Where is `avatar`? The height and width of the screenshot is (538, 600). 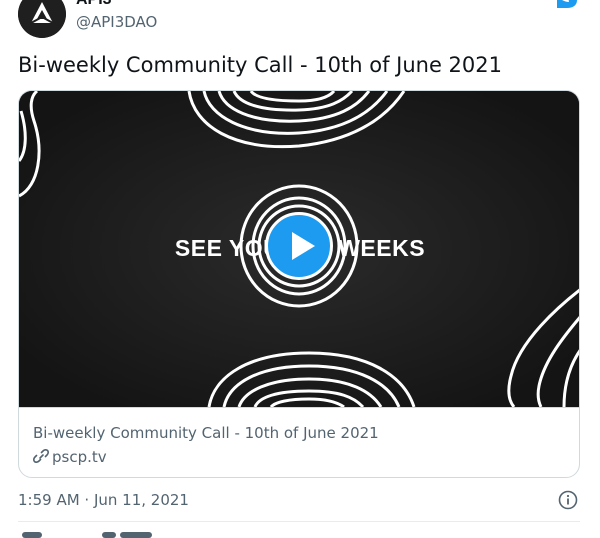
avatar is located at coordinates (42, 19).